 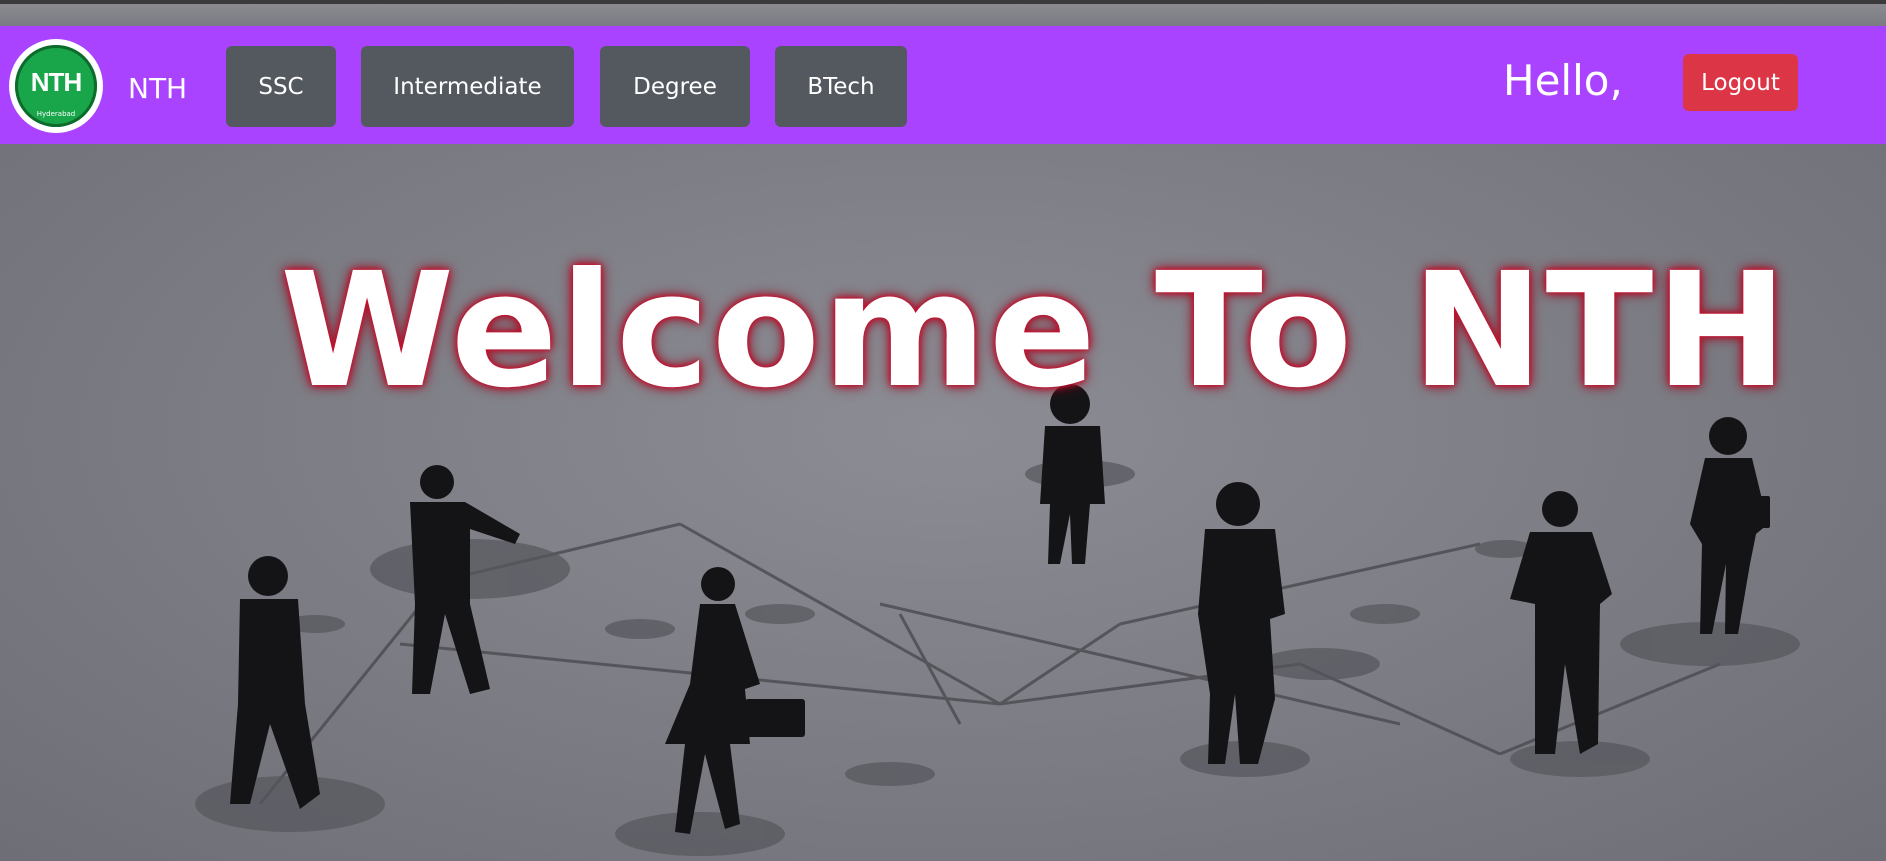 What do you see at coordinates (1563, 80) in the screenshot?
I see `user-greeting: Hello,` at bounding box center [1563, 80].